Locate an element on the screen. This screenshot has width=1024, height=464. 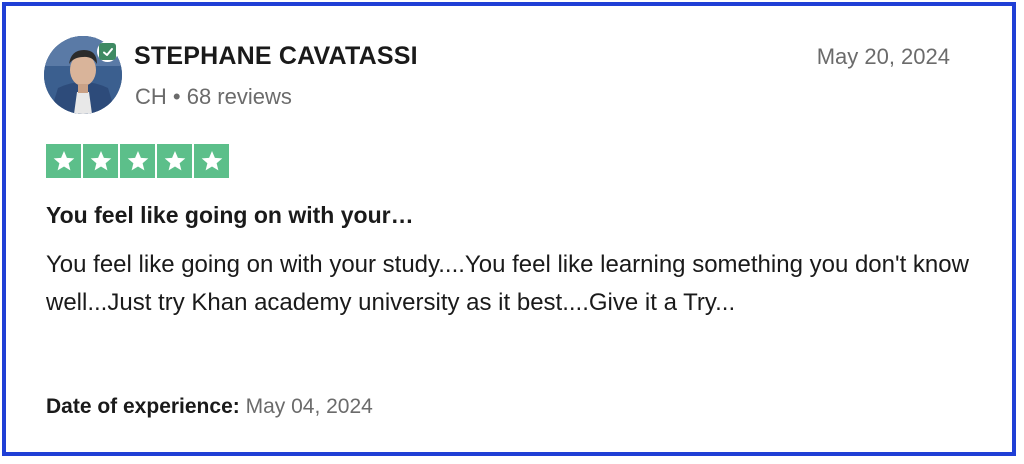
star-rating is located at coordinates (137, 161).